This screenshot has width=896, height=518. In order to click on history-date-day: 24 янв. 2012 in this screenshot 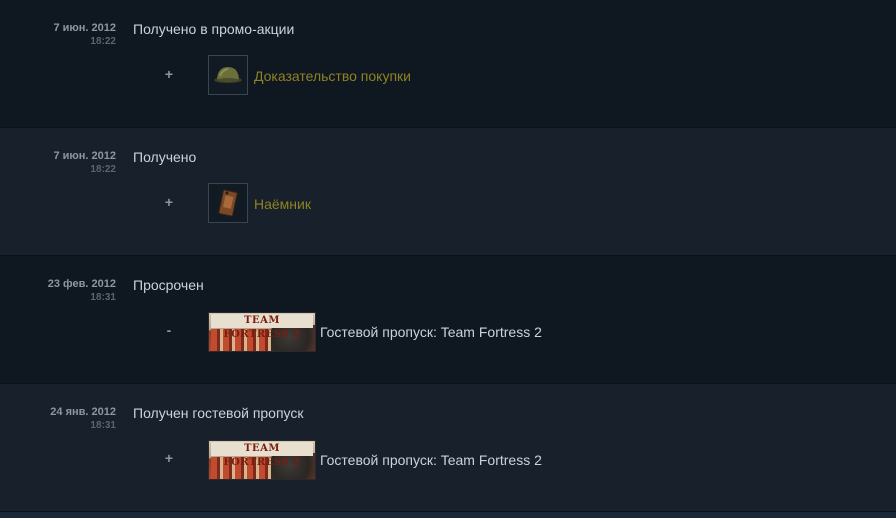, I will do `click(83, 412)`.